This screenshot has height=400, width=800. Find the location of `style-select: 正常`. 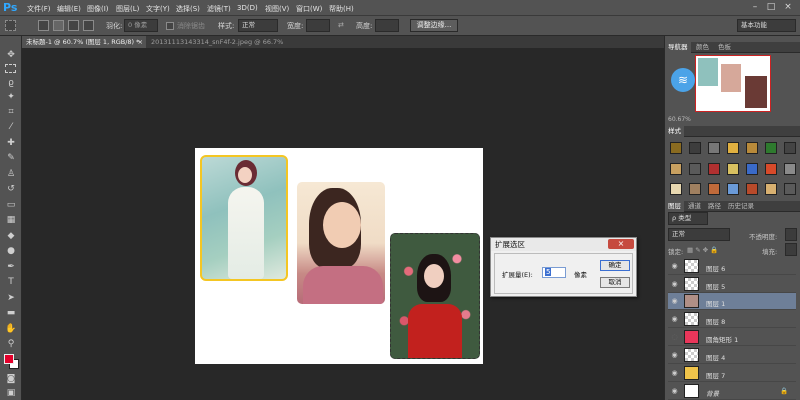

style-select: 正常 is located at coordinates (258, 25).